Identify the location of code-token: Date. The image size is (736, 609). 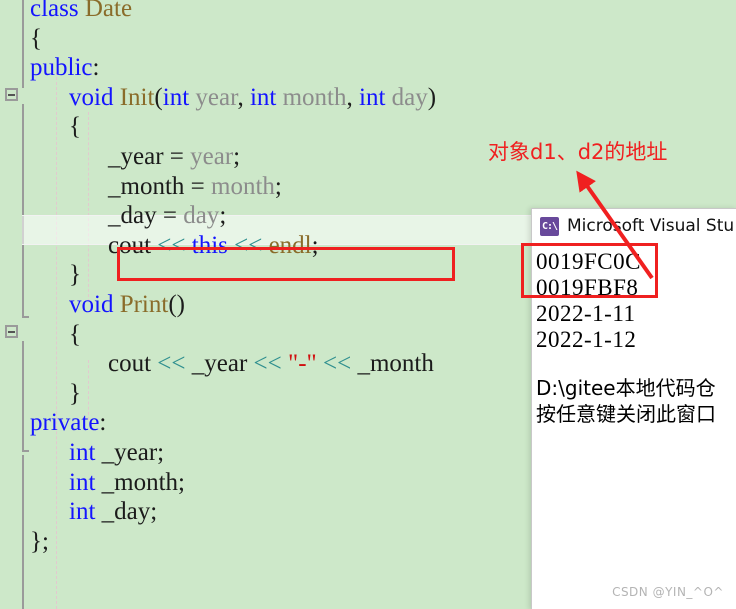
(108, 11).